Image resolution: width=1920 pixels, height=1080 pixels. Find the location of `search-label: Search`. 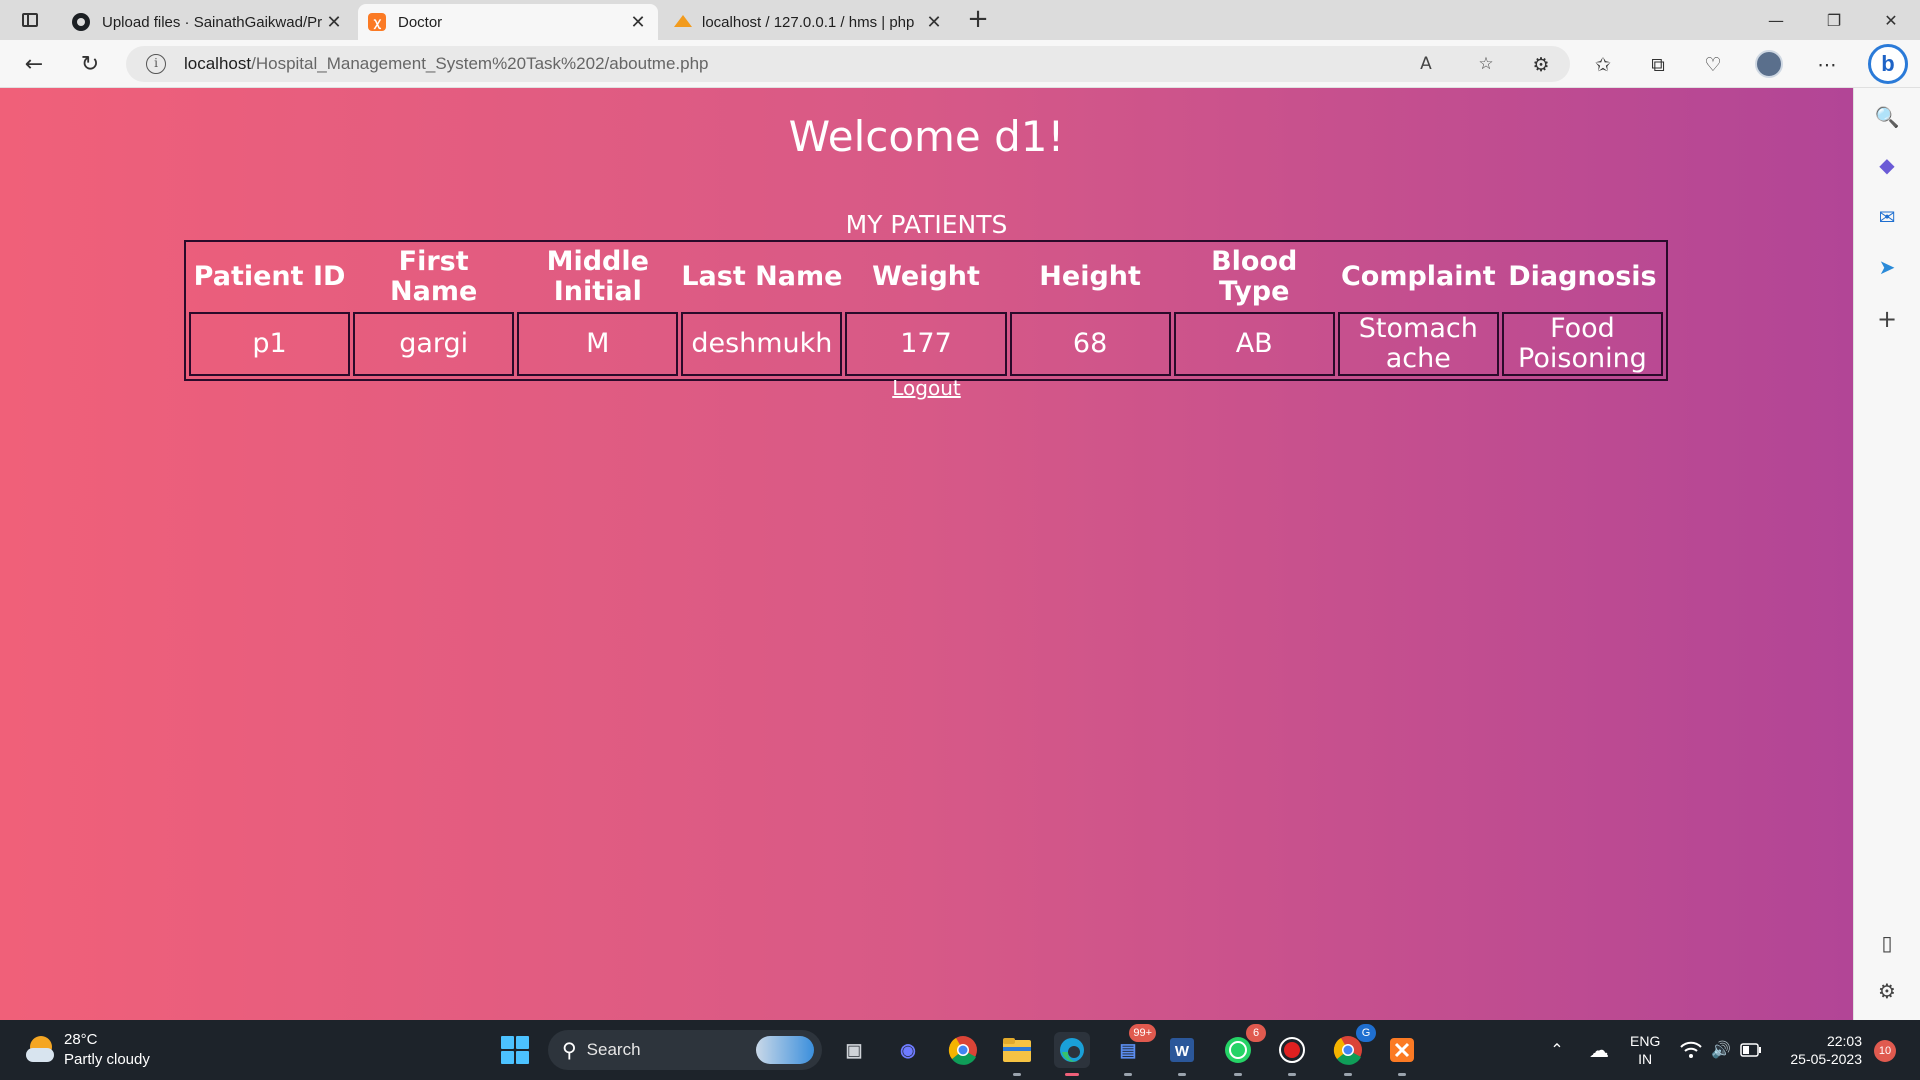

search-label: Search is located at coordinates (613, 1049).